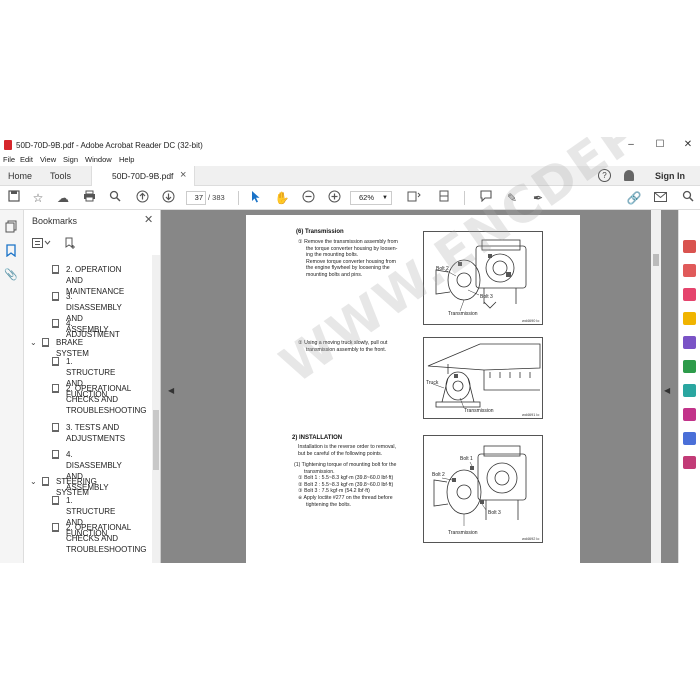 The width and height of the screenshot is (700, 700). Describe the element at coordinates (670, 176) in the screenshot. I see `sign-in-button: Sign In` at that location.